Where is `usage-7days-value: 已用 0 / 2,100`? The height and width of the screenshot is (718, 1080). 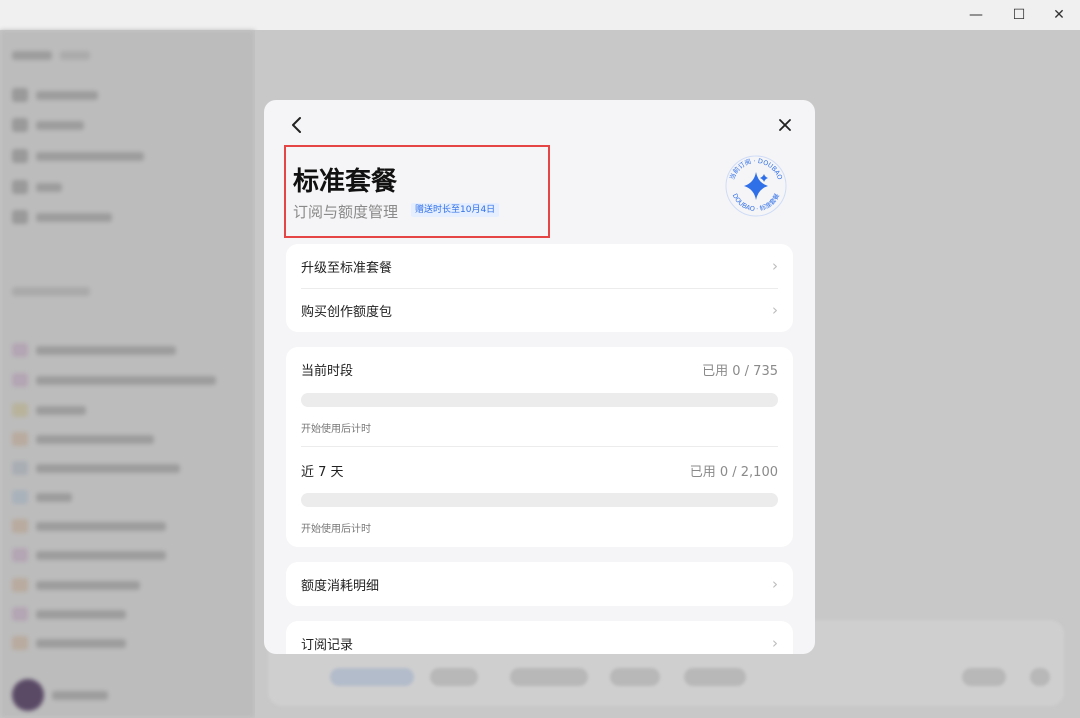 usage-7days-value: 已用 0 / 2,100 is located at coordinates (733, 472).